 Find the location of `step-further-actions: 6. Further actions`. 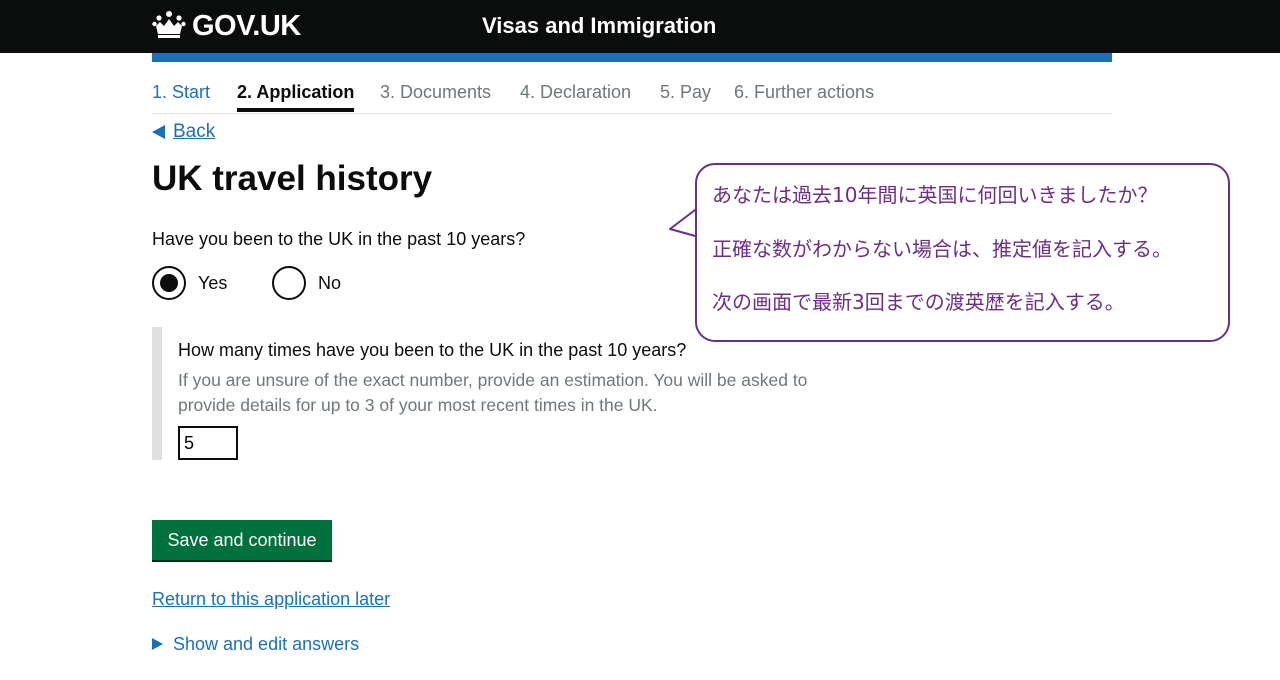

step-further-actions: 6. Further actions is located at coordinates (804, 92).